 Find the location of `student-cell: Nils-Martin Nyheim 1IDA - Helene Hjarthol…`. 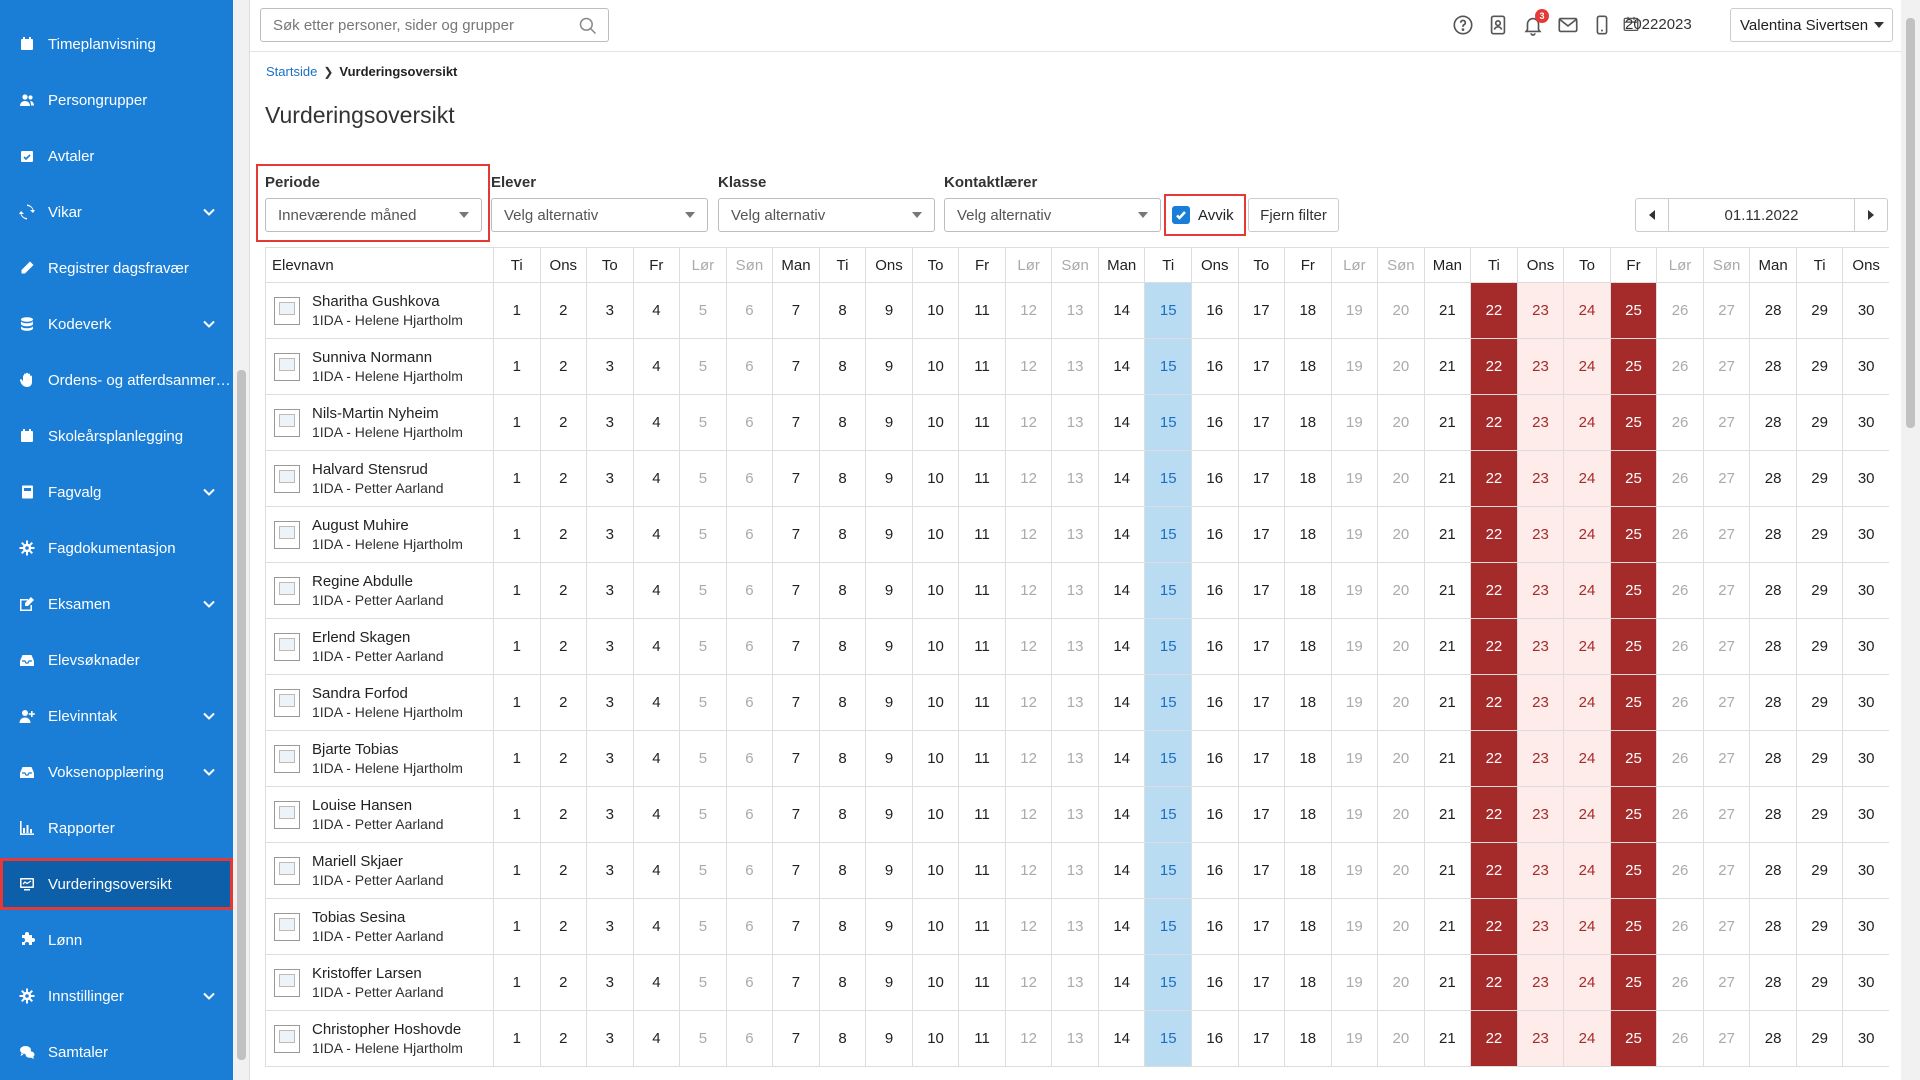

student-cell: Nils-Martin Nyheim 1IDA - Helene Hjarthol… is located at coordinates (379, 422).